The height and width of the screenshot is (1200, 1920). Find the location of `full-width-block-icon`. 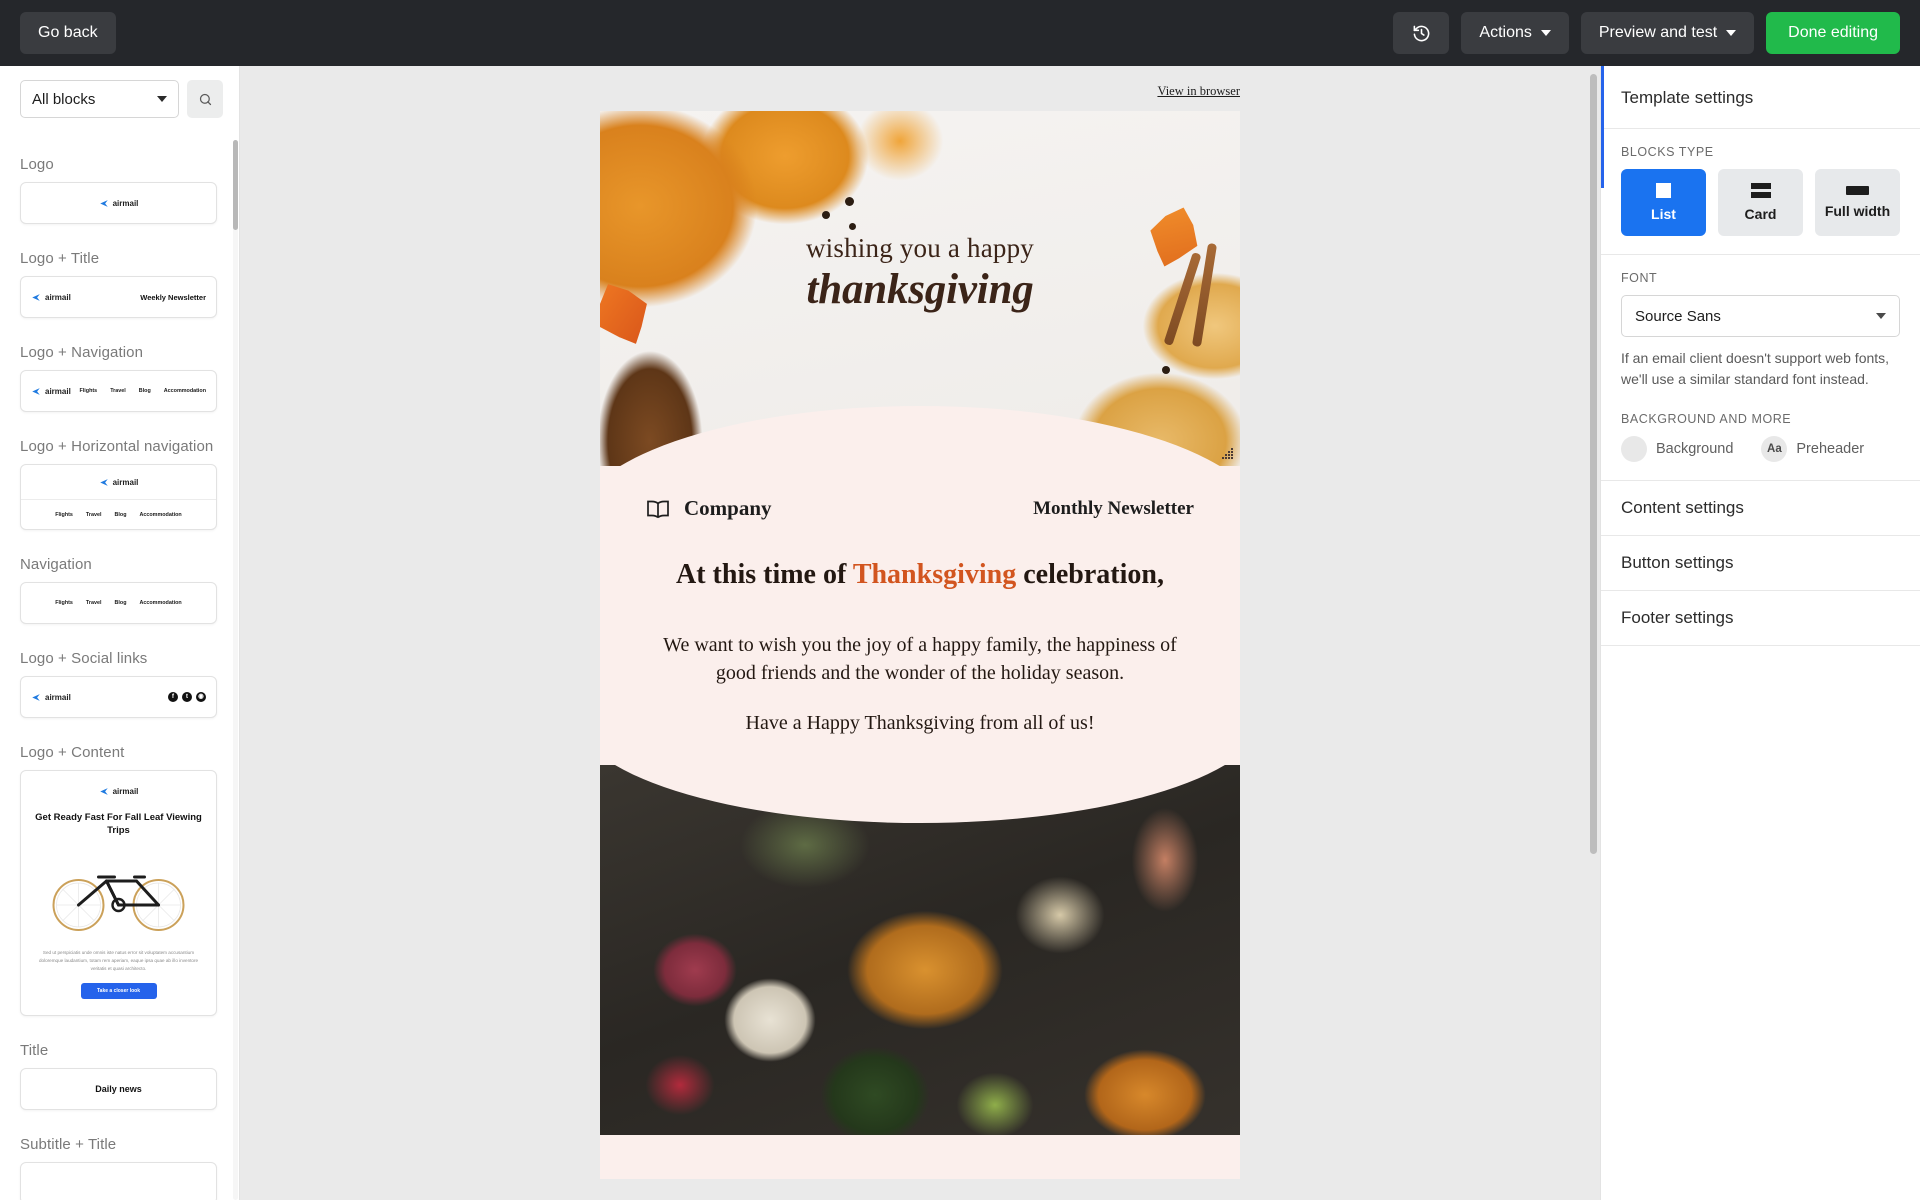

full-width-block-icon is located at coordinates (1857, 190).